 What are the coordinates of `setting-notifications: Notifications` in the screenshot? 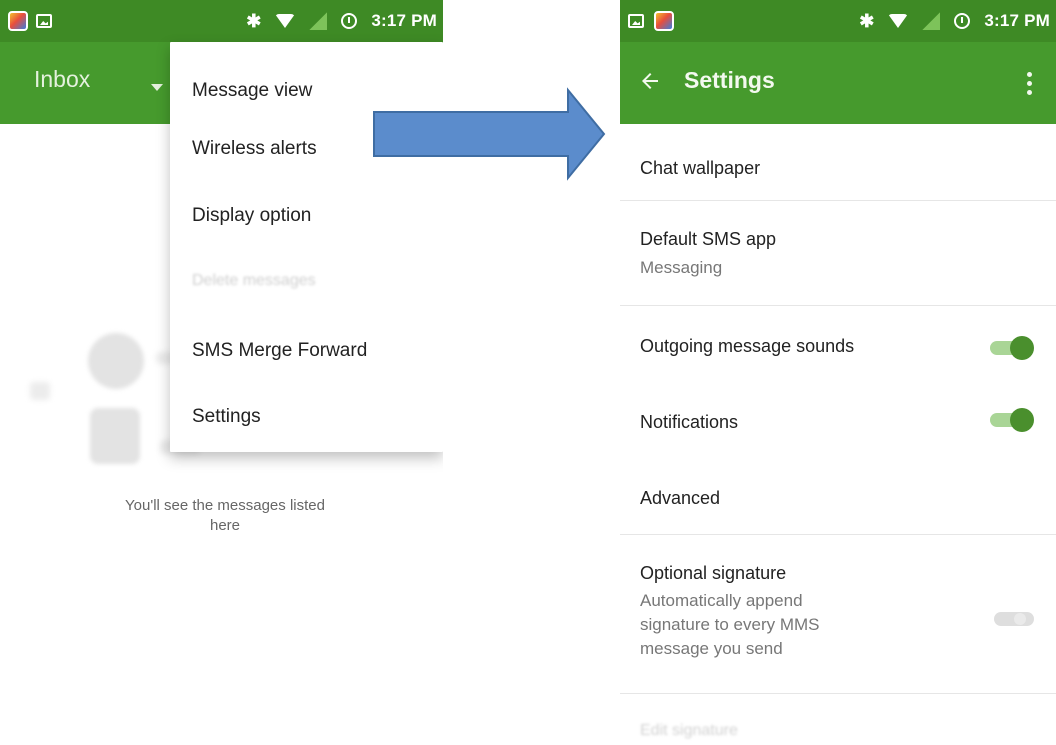 It's located at (838, 422).